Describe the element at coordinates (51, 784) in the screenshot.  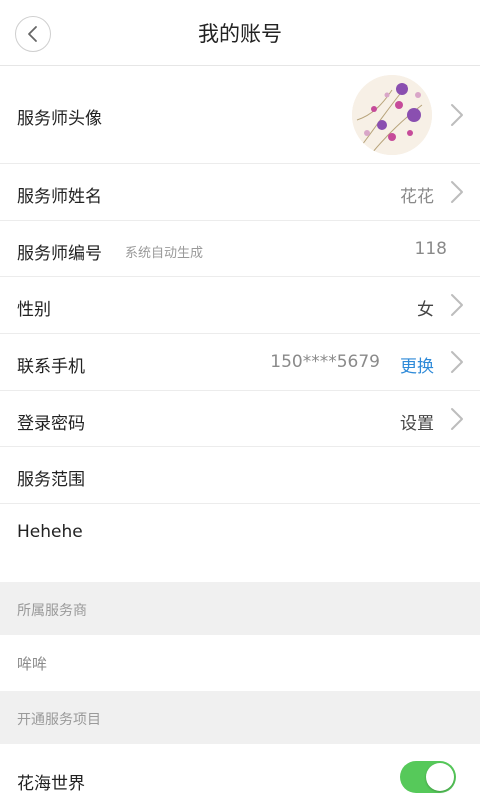
I see `service-item-label: 花海世界` at that location.